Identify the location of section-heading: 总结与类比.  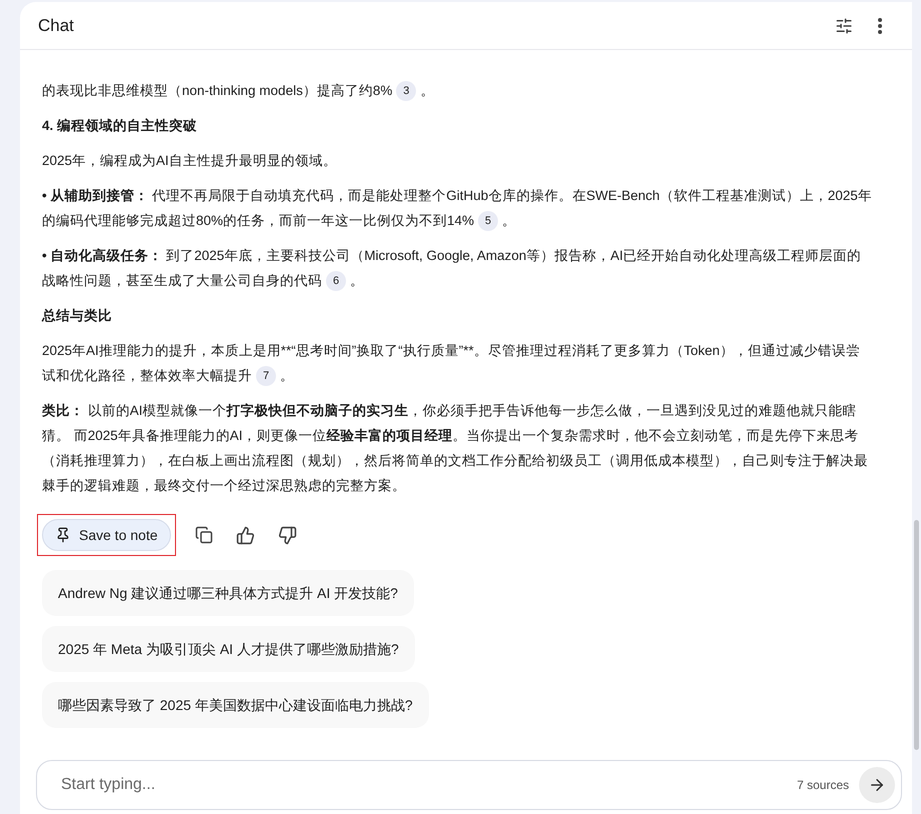
(77, 316).